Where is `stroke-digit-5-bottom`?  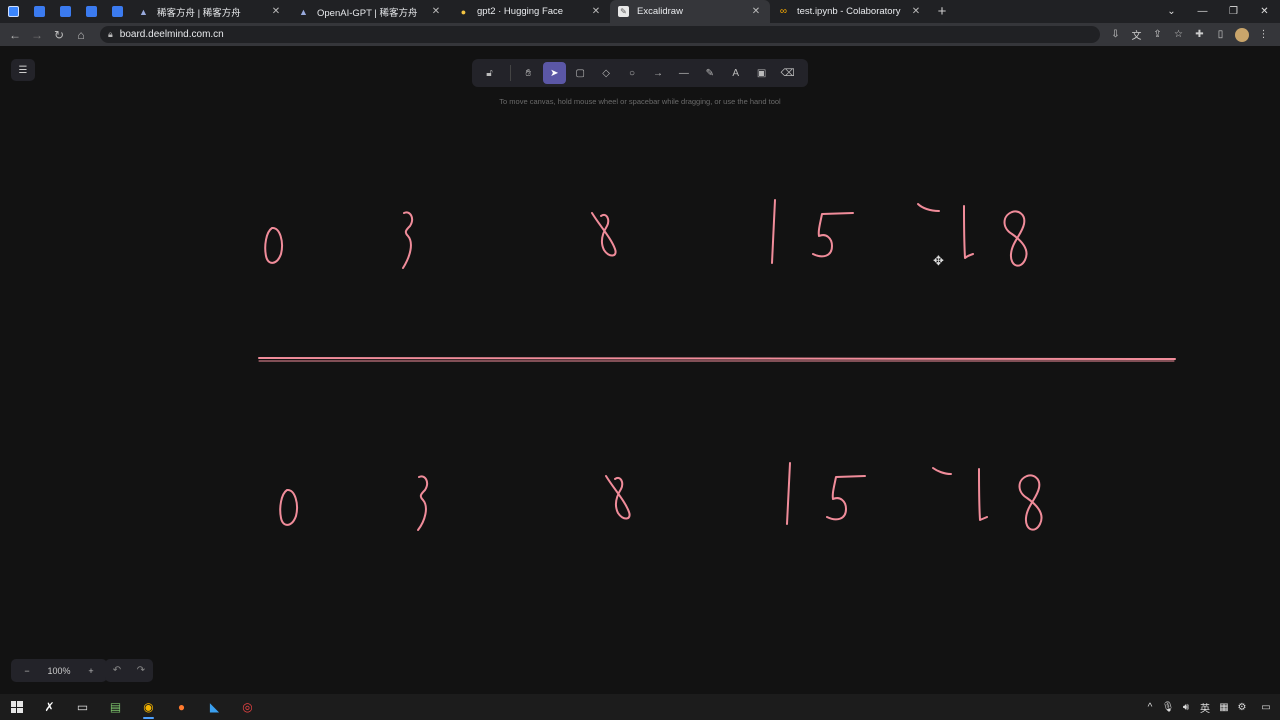 stroke-digit-5-bottom is located at coordinates (846, 498).